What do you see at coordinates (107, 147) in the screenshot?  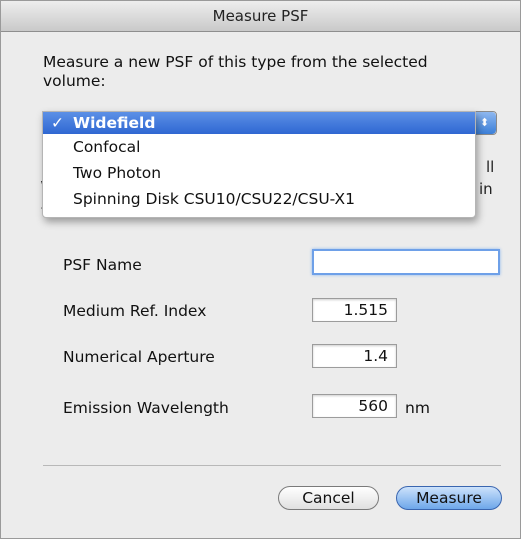 I see `menu-item-label: Confocal` at bounding box center [107, 147].